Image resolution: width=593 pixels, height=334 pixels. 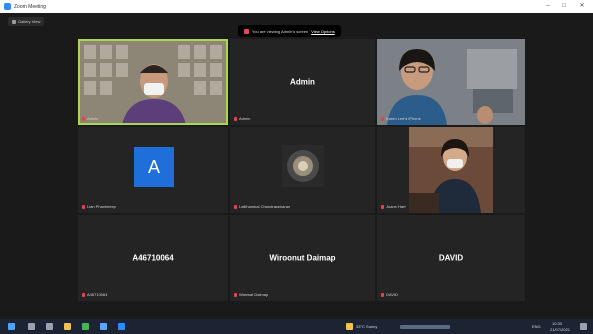 I want to click on participant-label: Karen Lee's iPhone, so click(x=401, y=118).